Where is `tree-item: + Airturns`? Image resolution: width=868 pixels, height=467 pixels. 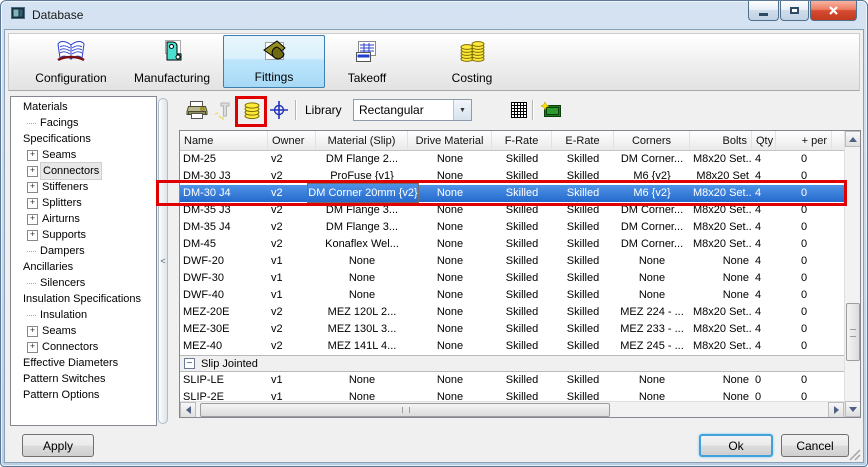 tree-item: + Airturns is located at coordinates (83, 219).